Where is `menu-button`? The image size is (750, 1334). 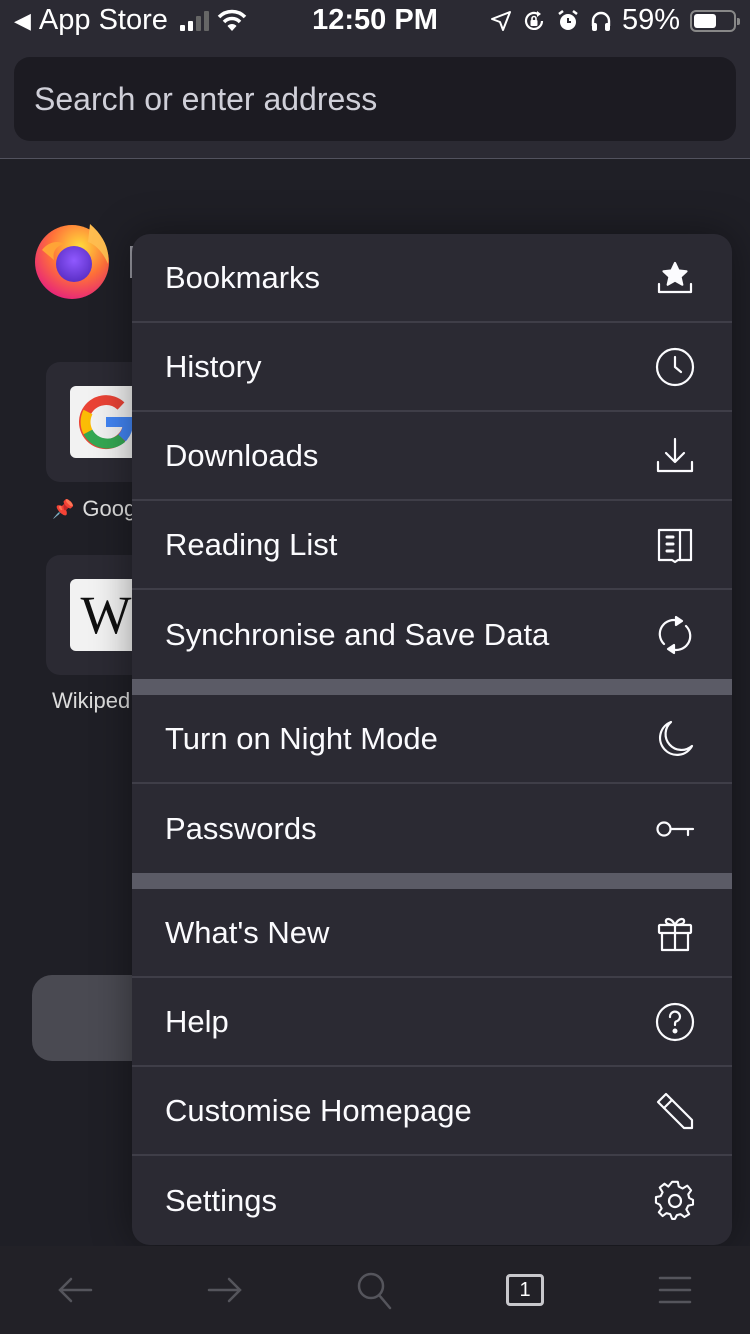
menu-button is located at coordinates (675, 1290).